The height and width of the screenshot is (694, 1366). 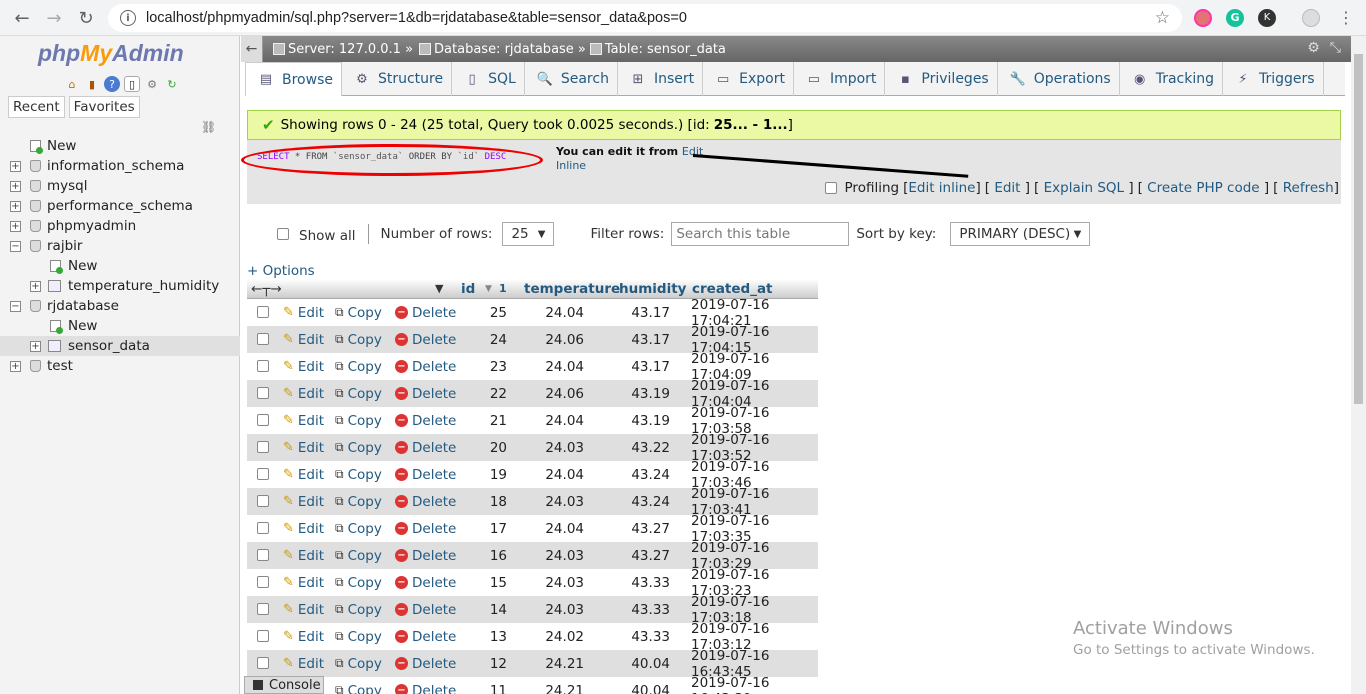 I want to click on cell-id: 21, so click(x=498, y=421).